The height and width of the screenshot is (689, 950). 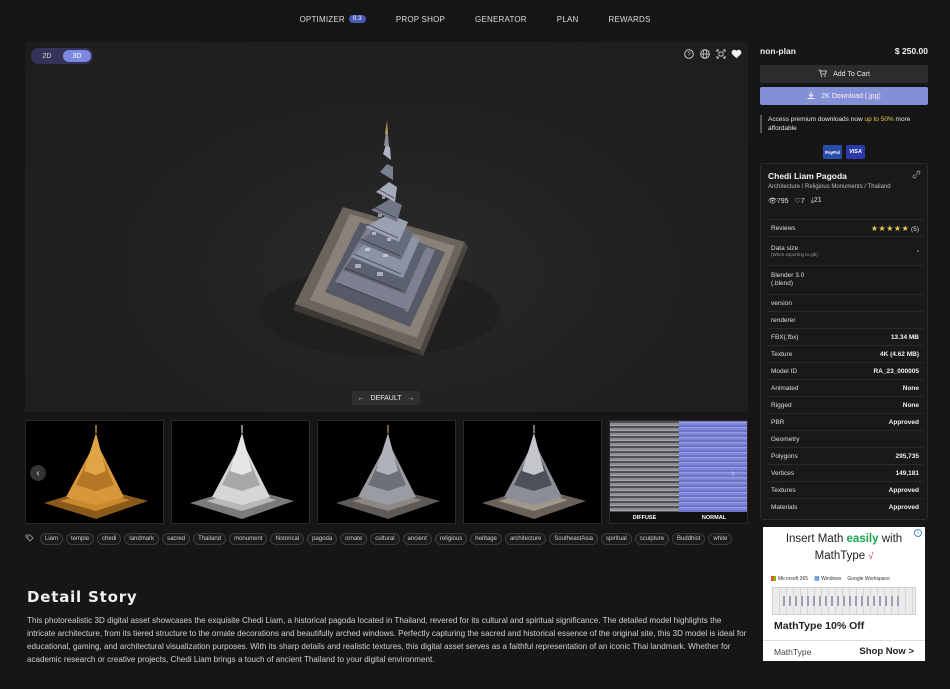 What do you see at coordinates (794, 254) in the screenshot?
I see `property-sublabel: (When exporting to glb)` at bounding box center [794, 254].